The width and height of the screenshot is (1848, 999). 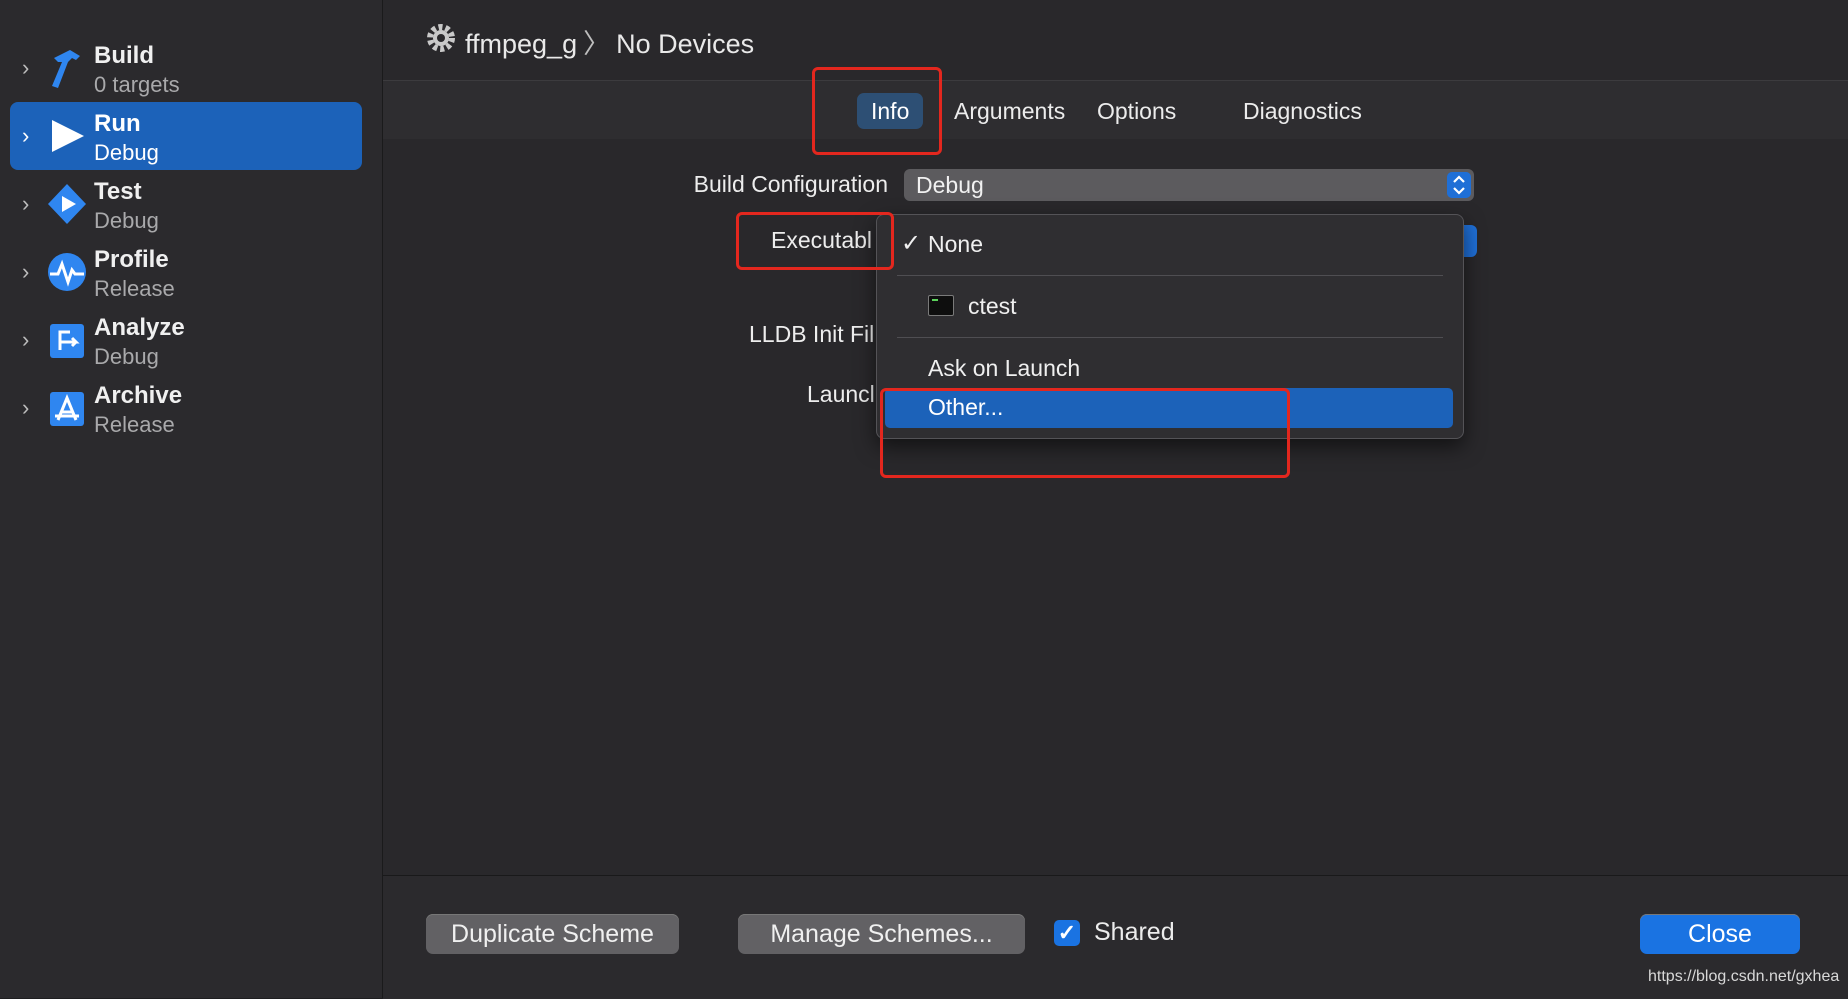 What do you see at coordinates (1169, 367) in the screenshot?
I see `menu-item-ask-on-launch: Ask on Launch` at bounding box center [1169, 367].